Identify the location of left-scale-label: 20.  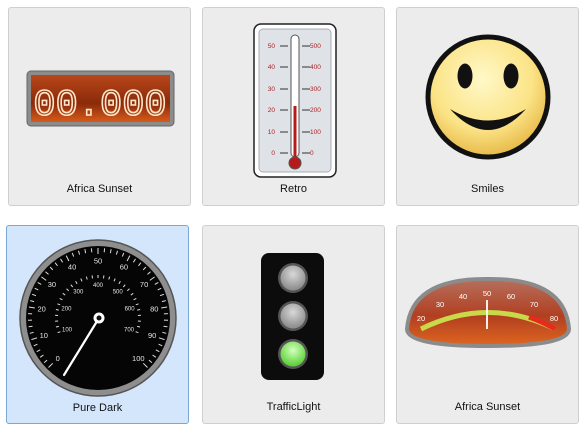
(272, 110).